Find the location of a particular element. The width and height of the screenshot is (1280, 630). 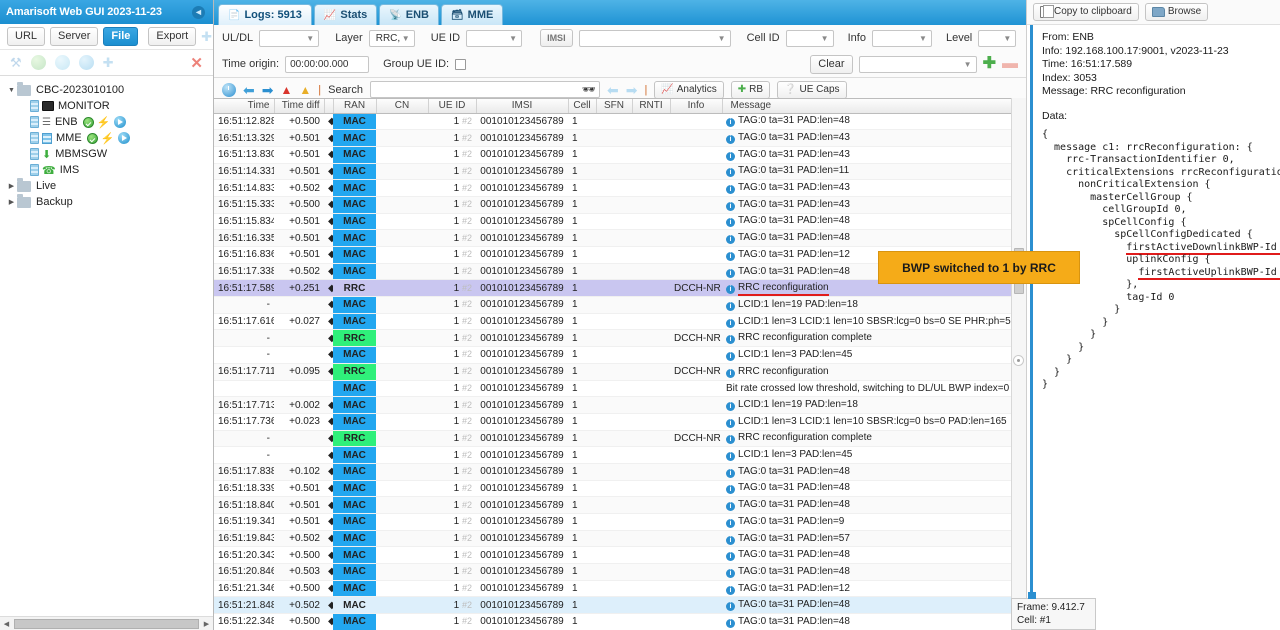

left-panel-horizontal-scrollbar: ◀ ▶ is located at coordinates (106, 623).